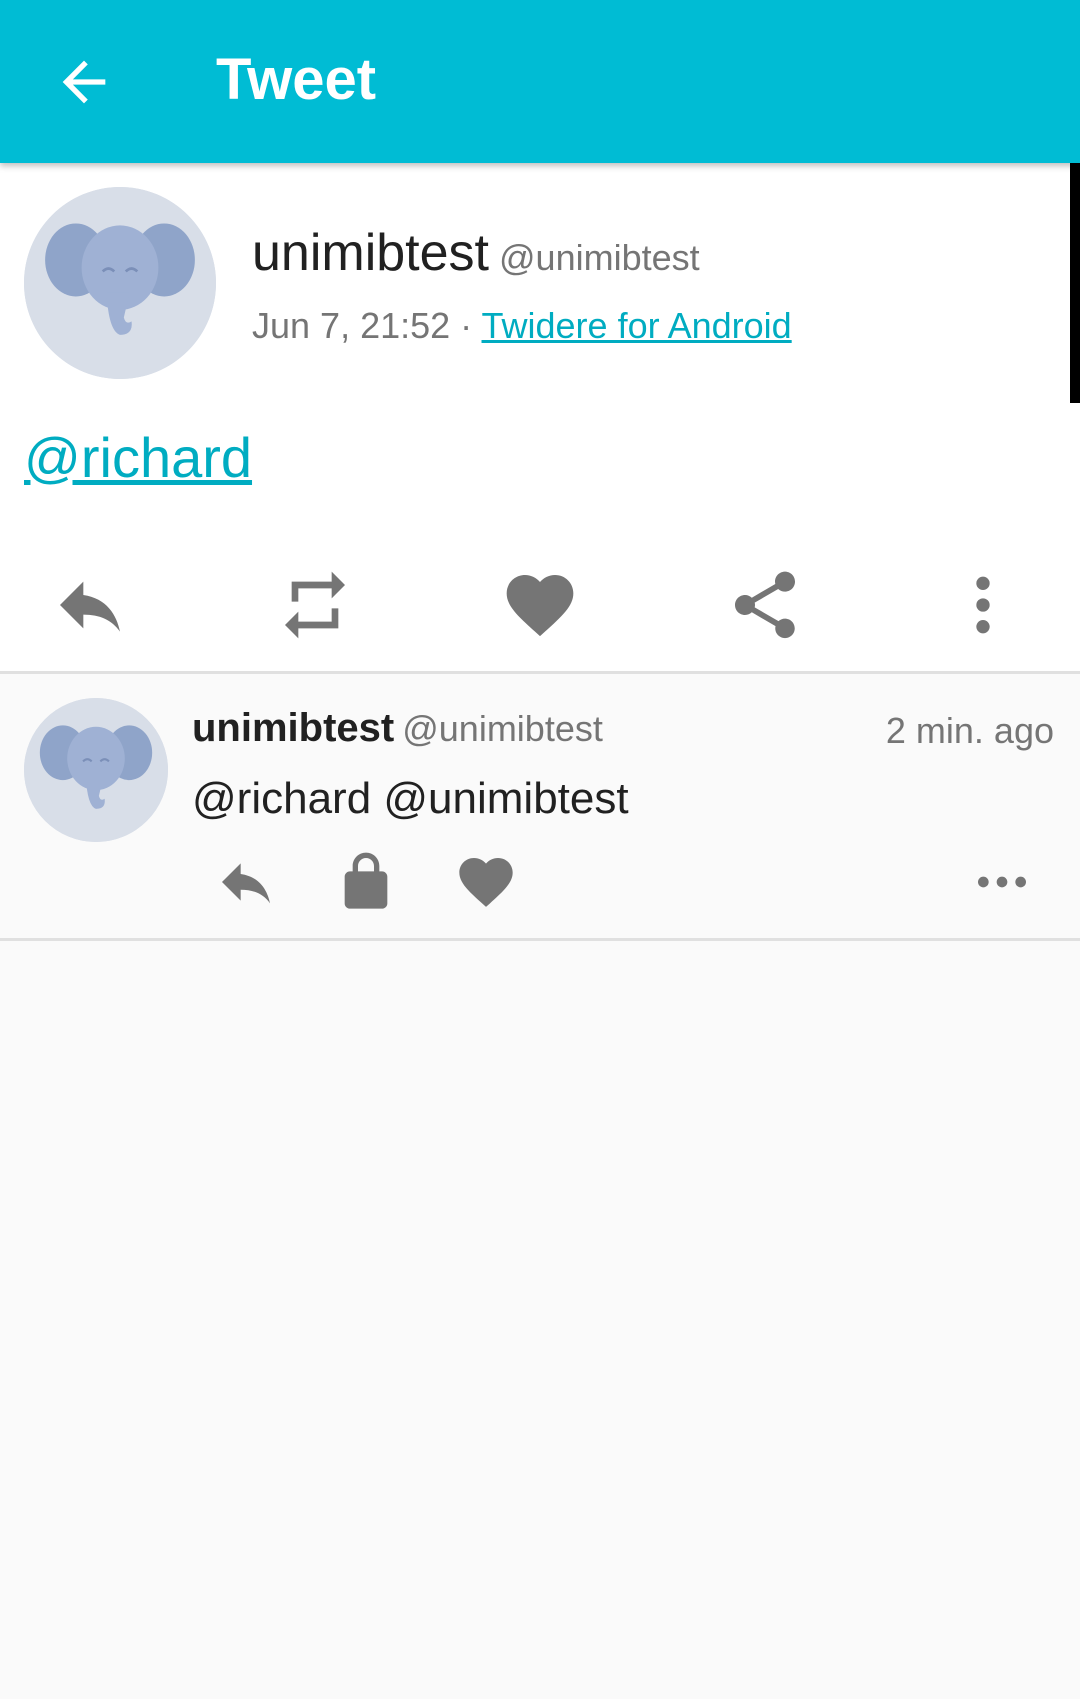 The image size is (1080, 1699). I want to click on share-button, so click(765, 605).